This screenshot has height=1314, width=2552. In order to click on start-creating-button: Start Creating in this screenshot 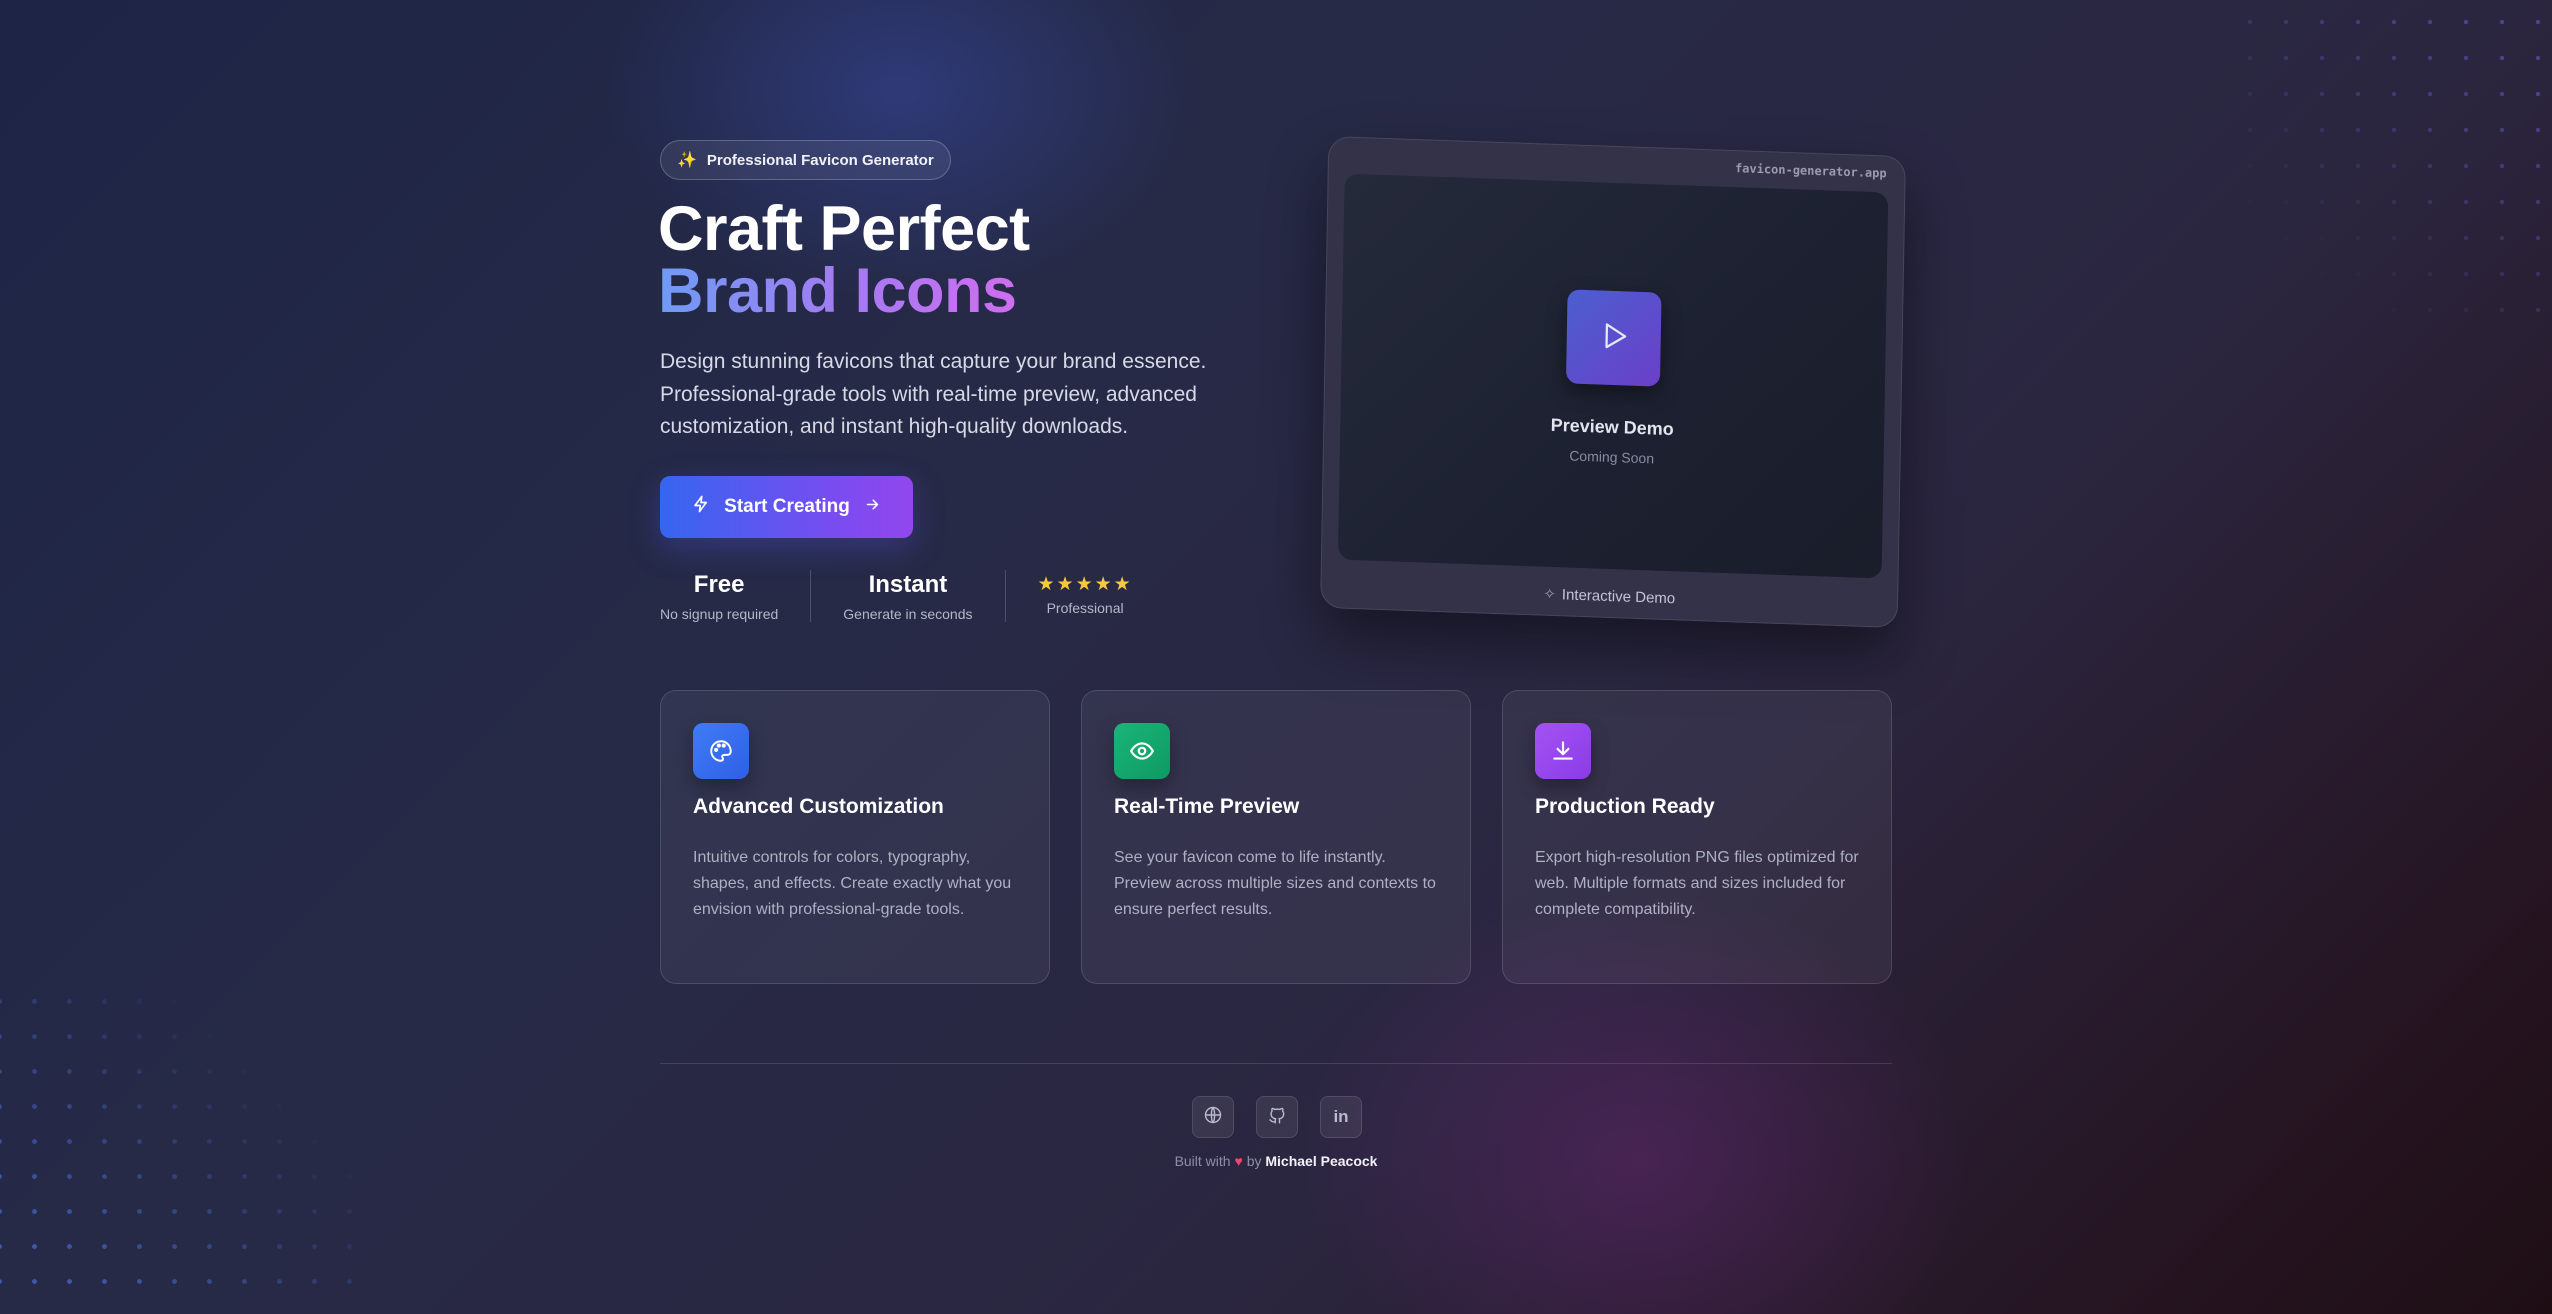, I will do `click(786, 507)`.